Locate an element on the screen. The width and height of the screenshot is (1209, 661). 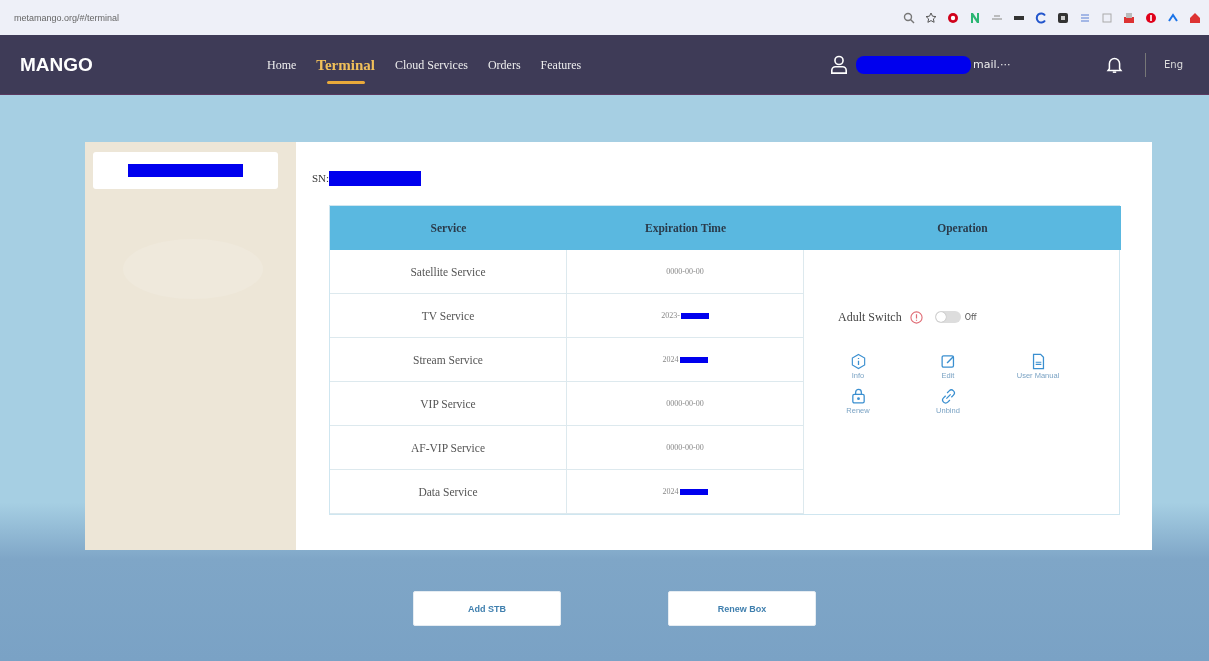
column-header: Service is located at coordinates (448, 228).